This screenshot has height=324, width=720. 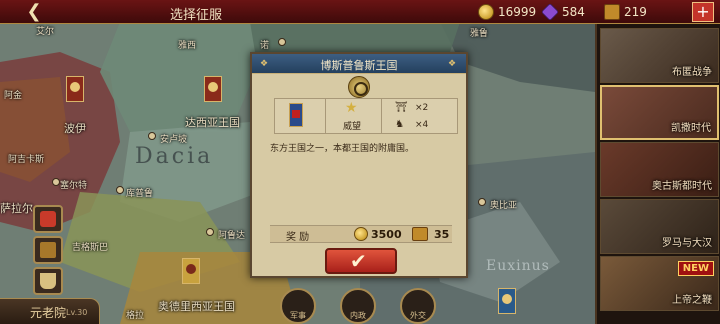 I want to click on map-label-xulu: 诺, so click(x=265, y=46).